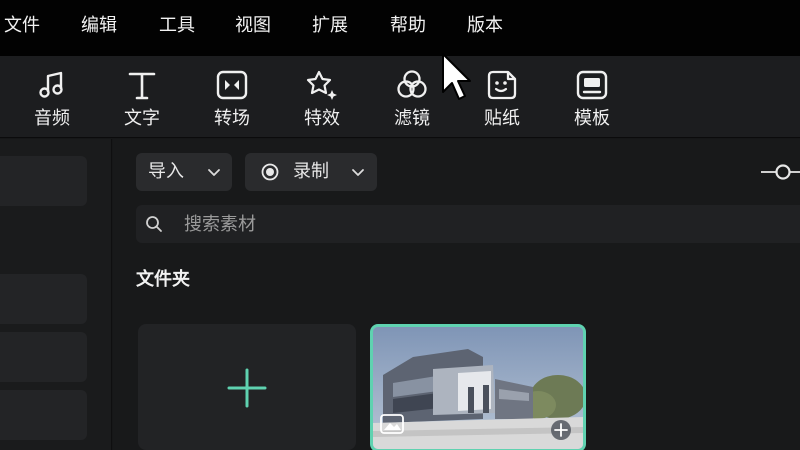 The width and height of the screenshot is (800, 450). I want to click on tool-effects-label: 特效, so click(322, 118).